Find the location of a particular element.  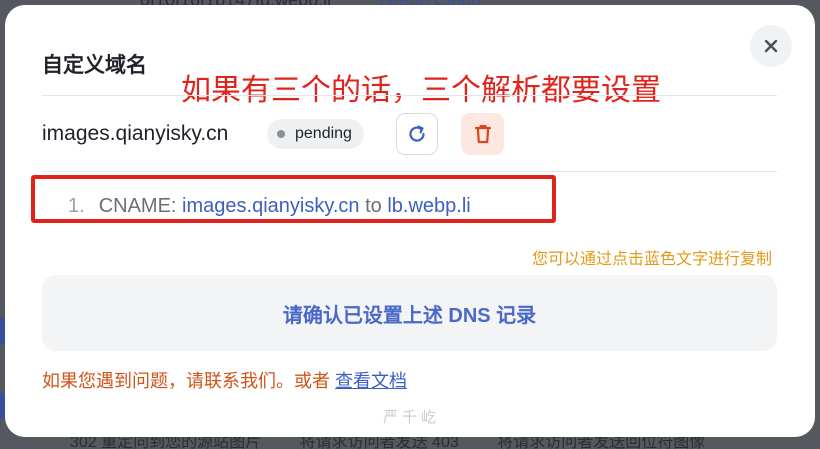

record-target-link: lb.webp.li is located at coordinates (428, 206).